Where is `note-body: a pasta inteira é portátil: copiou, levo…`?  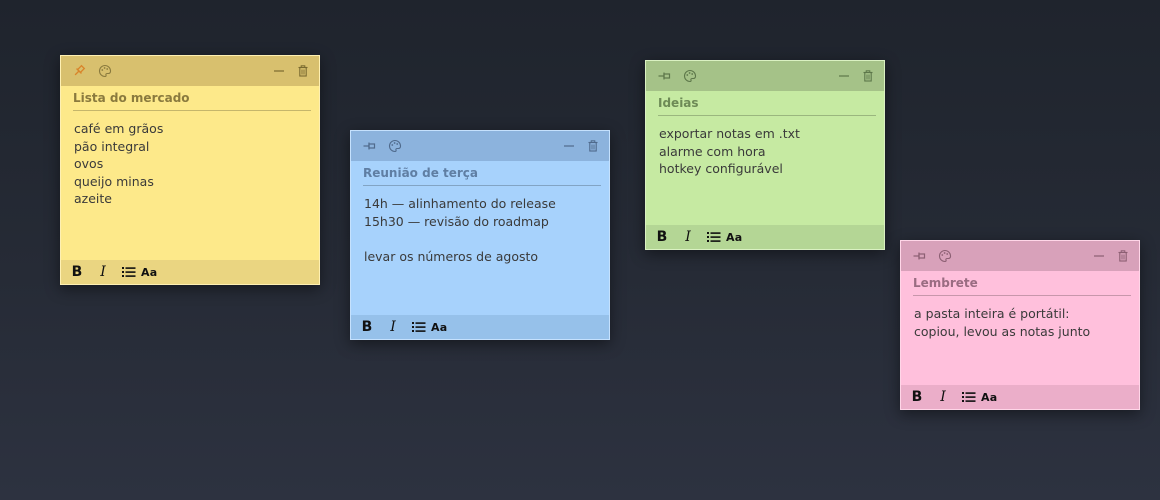 note-body: a pasta inteira é portátil: copiou, levo… is located at coordinates (1020, 340).